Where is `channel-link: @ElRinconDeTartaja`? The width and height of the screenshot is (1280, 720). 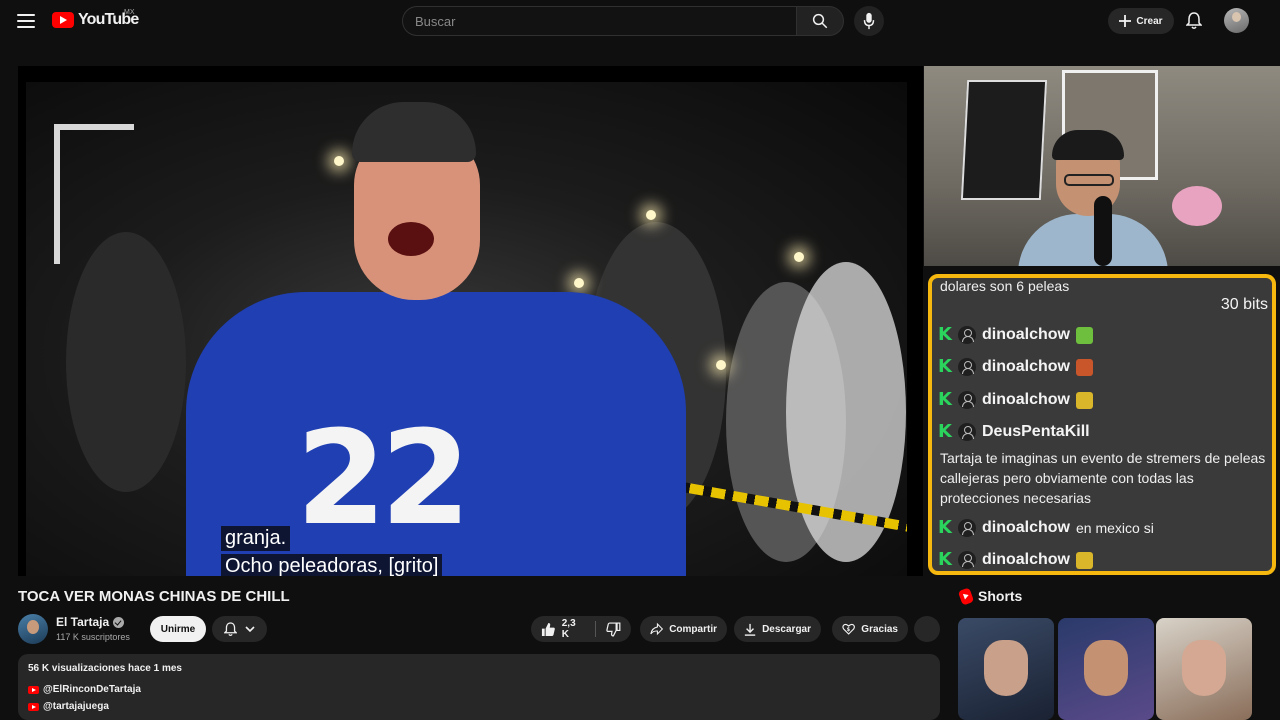
channel-link: @ElRinconDeTartaja is located at coordinates (92, 689).